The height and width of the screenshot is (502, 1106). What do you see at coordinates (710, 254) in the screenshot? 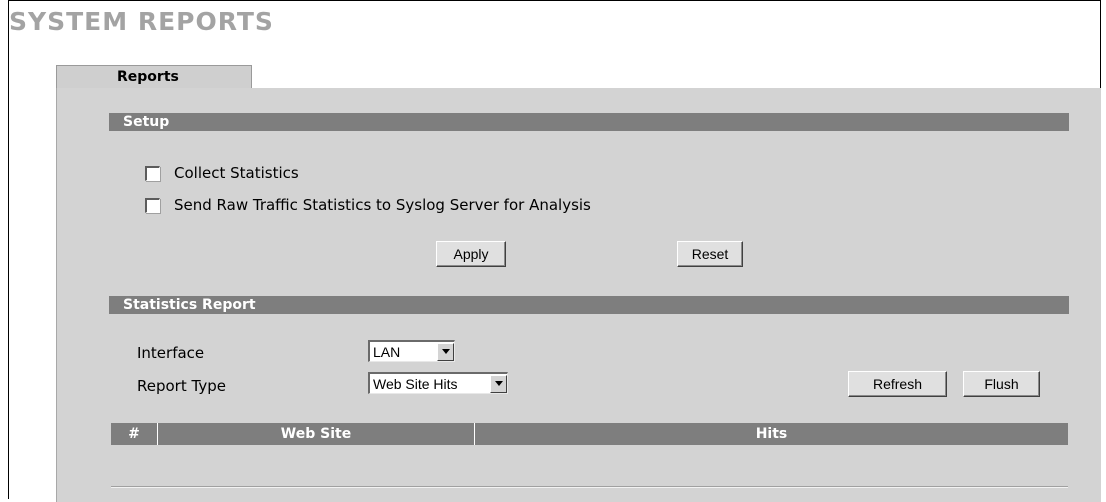
I see `reset-button: Reset` at bounding box center [710, 254].